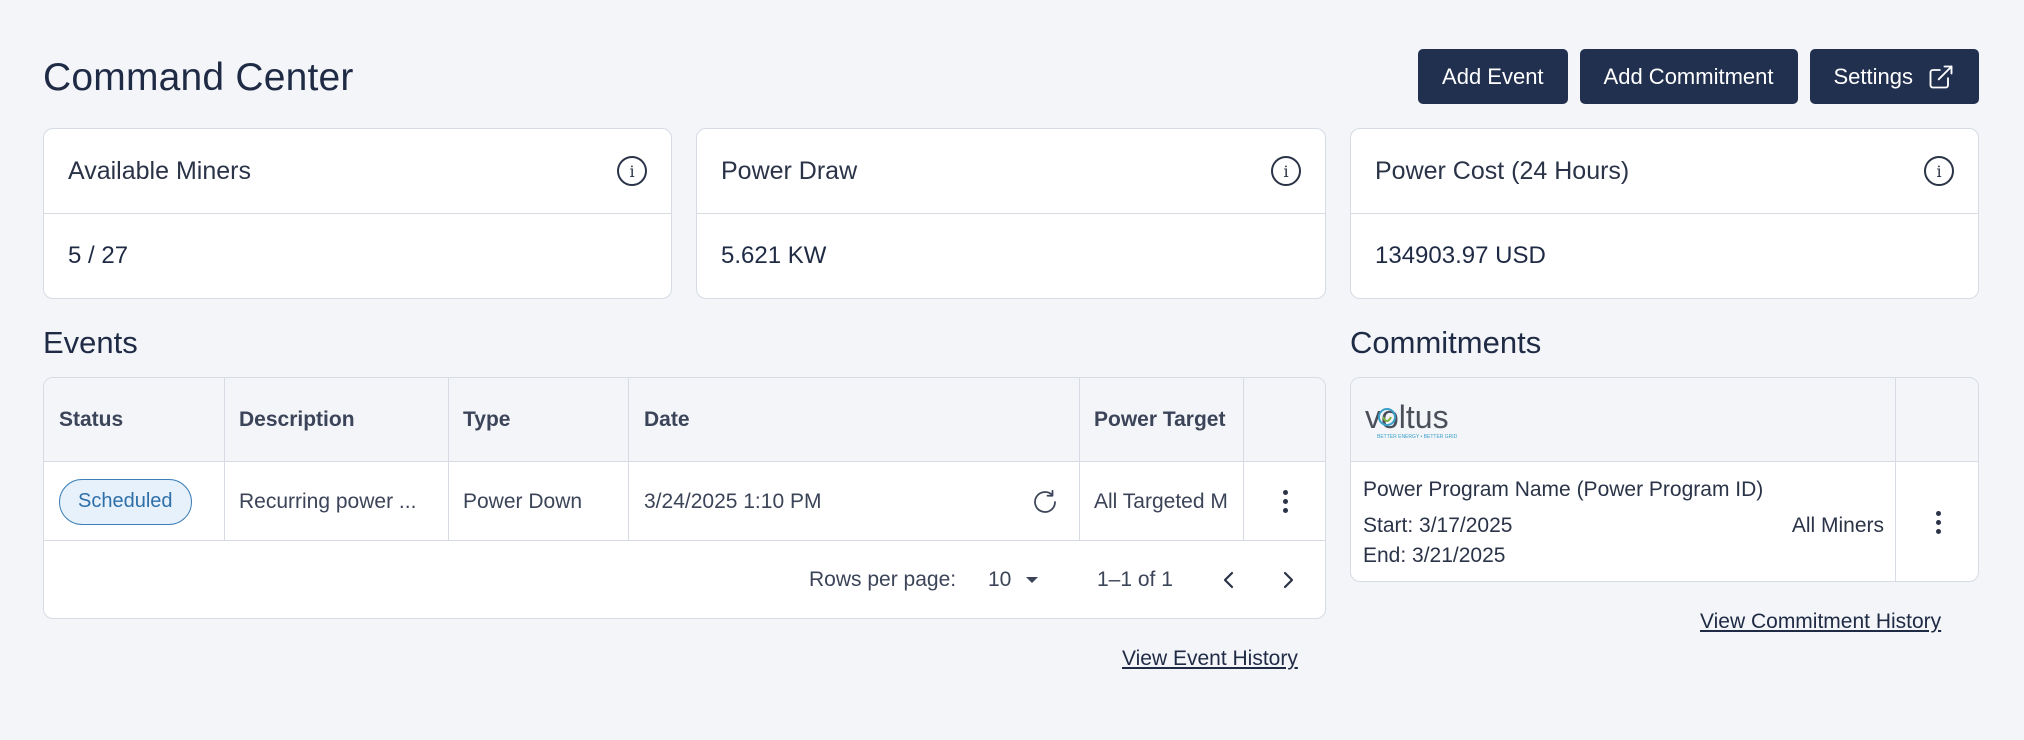 The width and height of the screenshot is (2024, 740). I want to click on view-event-history-link: View Event History, so click(1210, 659).